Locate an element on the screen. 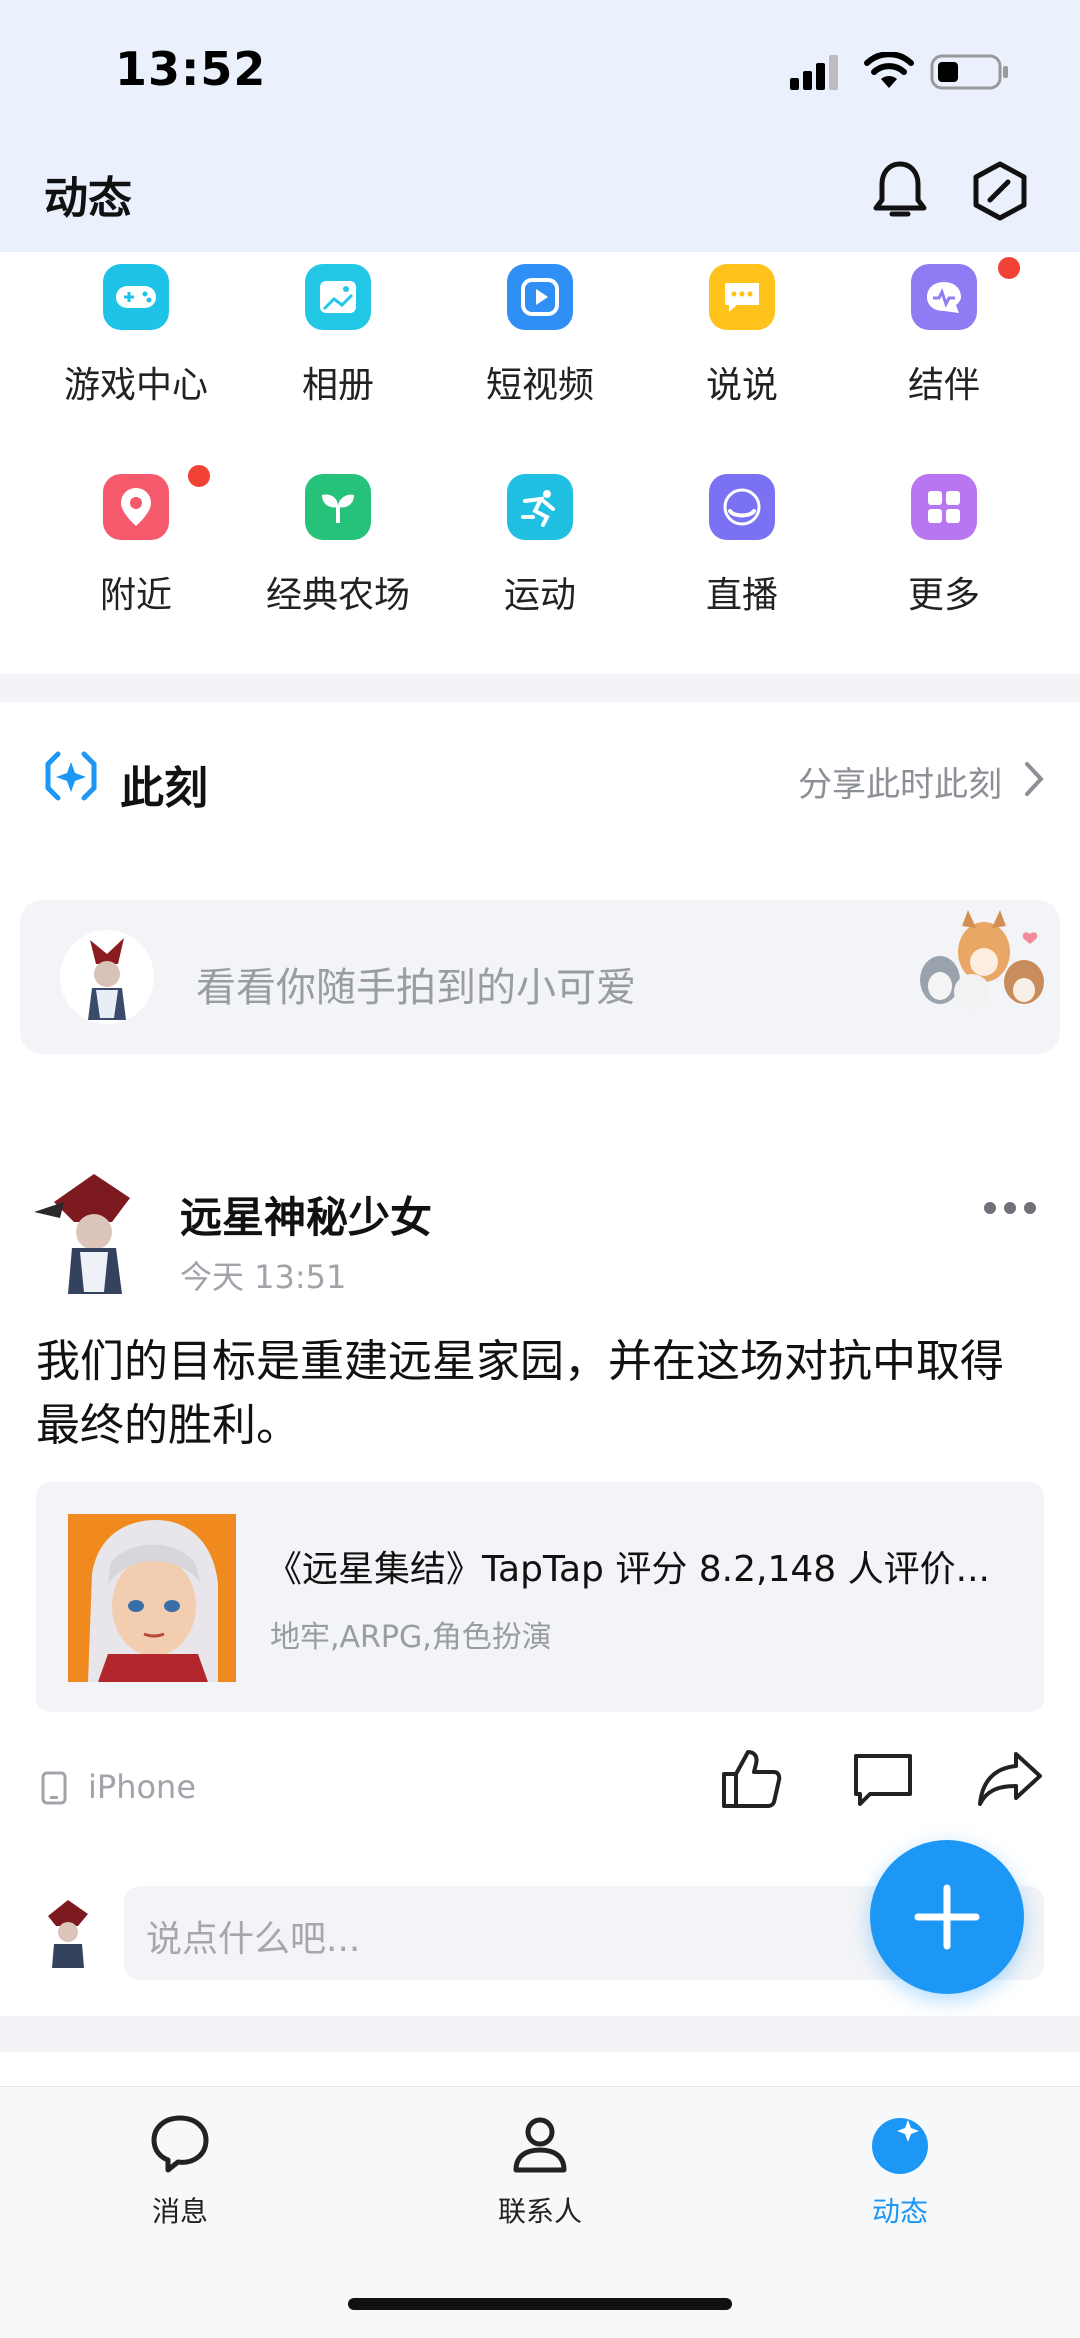  shortcut-label: 更多 is located at coordinates (943, 595).